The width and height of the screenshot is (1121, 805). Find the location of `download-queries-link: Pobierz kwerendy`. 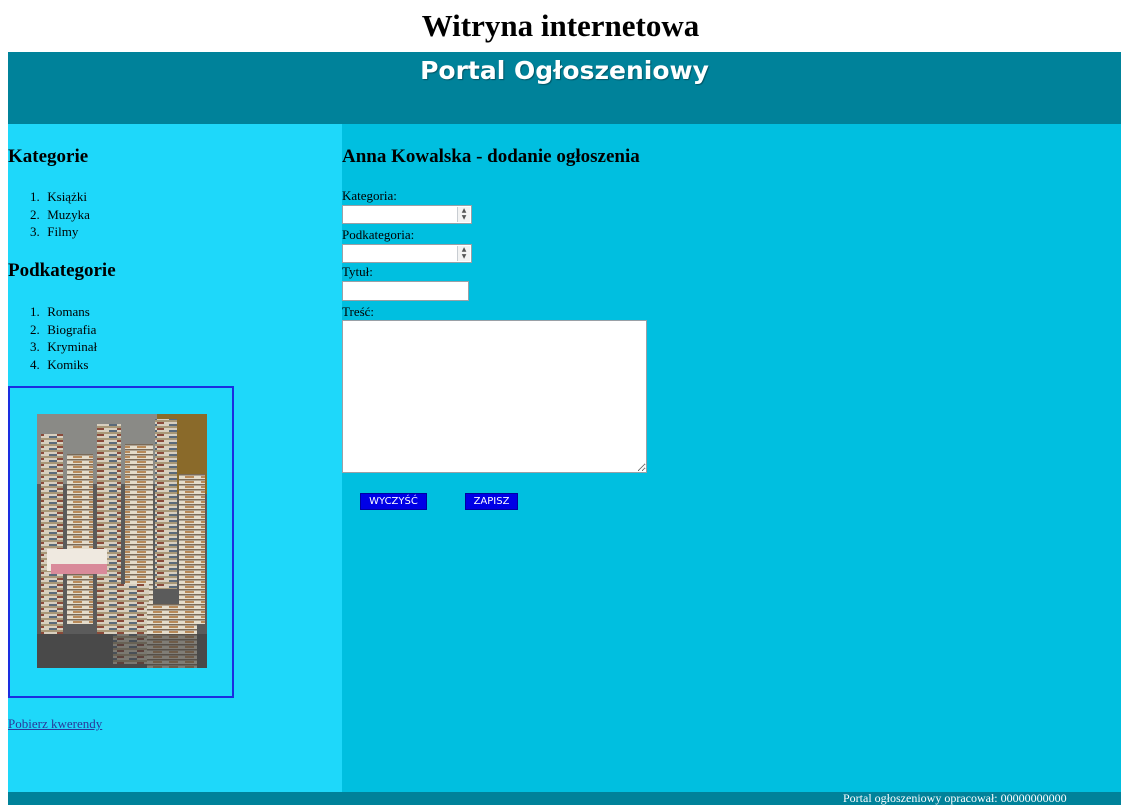

download-queries-link: Pobierz kwerendy is located at coordinates (55, 724).